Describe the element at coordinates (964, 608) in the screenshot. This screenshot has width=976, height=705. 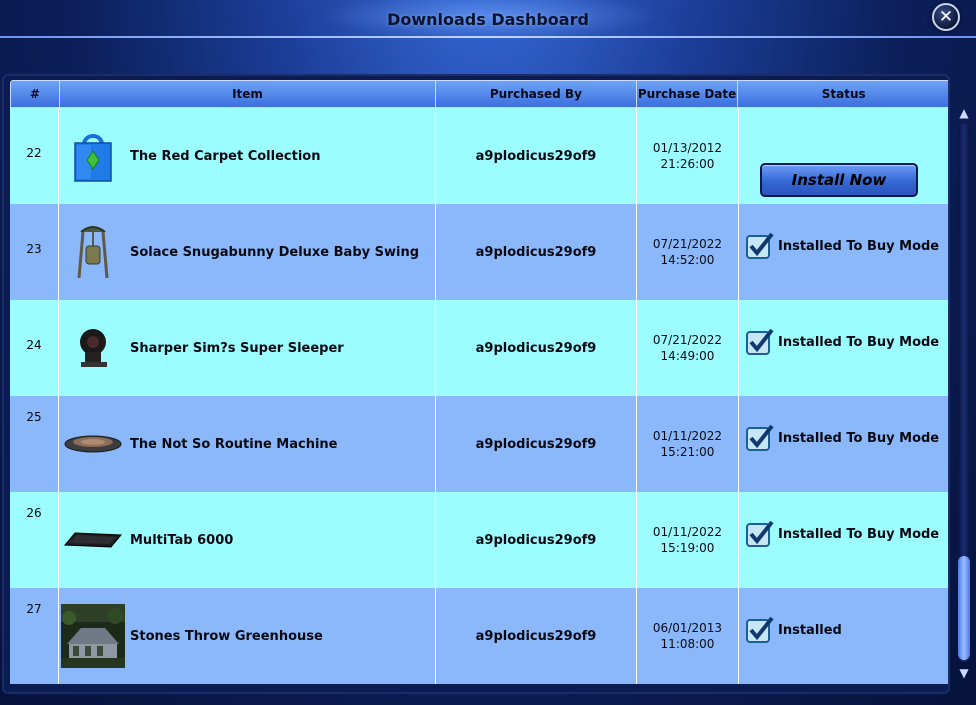
I see `scroll-thumb` at that location.